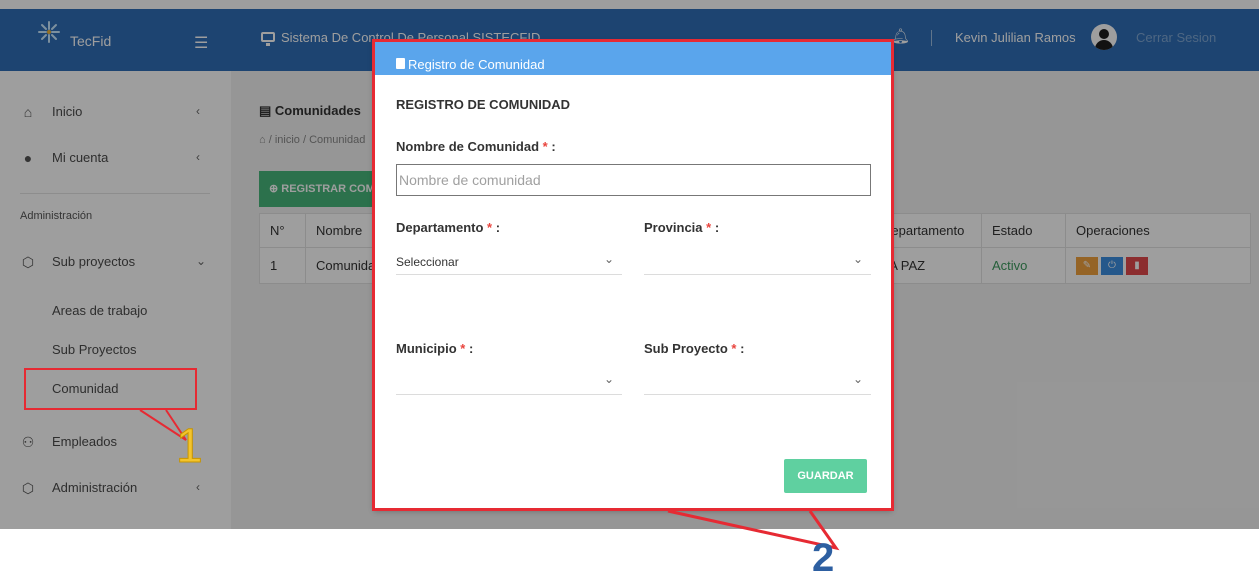 This screenshot has height=587, width=1259. I want to click on annotation-box-step1, so click(110, 389).